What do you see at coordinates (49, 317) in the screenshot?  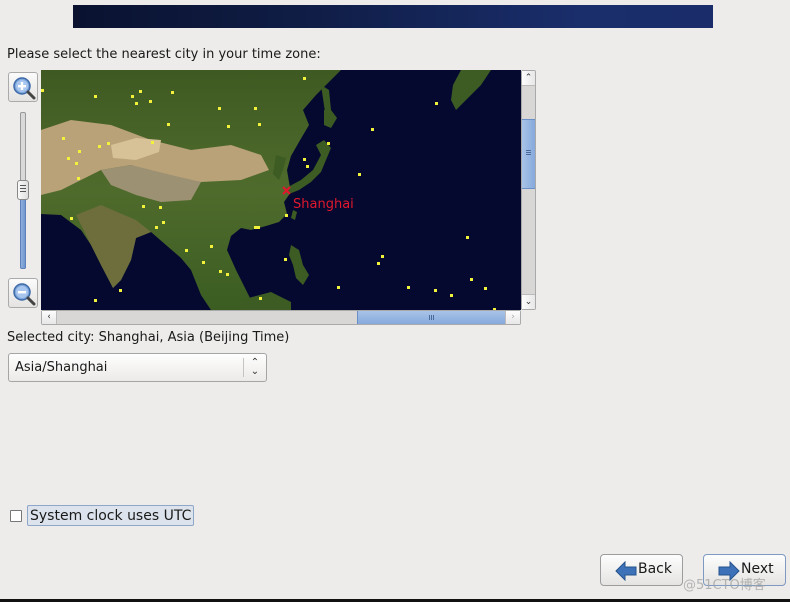 I see `scroll-left-arrow-icon: ‹` at bounding box center [49, 317].